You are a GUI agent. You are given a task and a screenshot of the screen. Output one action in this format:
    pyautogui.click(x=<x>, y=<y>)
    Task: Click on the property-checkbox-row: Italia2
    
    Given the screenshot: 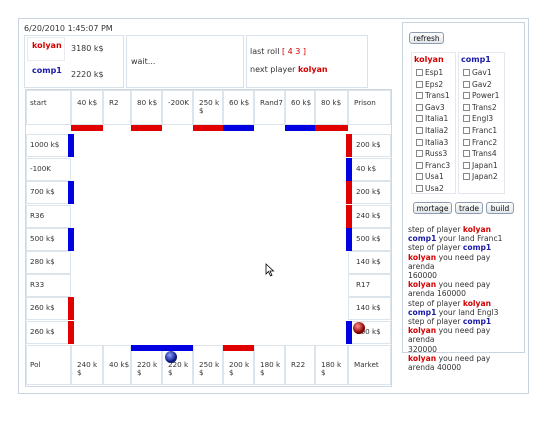 What is the action you would take?
    pyautogui.click(x=432, y=130)
    